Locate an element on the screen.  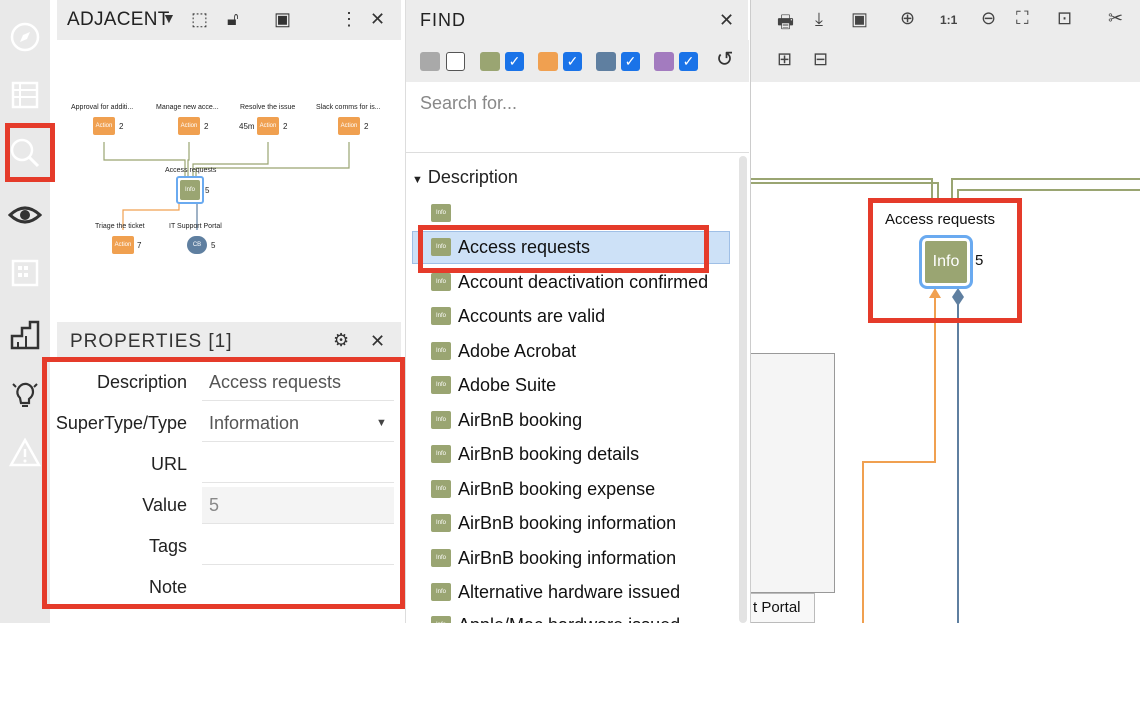
download-icon: ⤓ is located at coordinates (819, 19).